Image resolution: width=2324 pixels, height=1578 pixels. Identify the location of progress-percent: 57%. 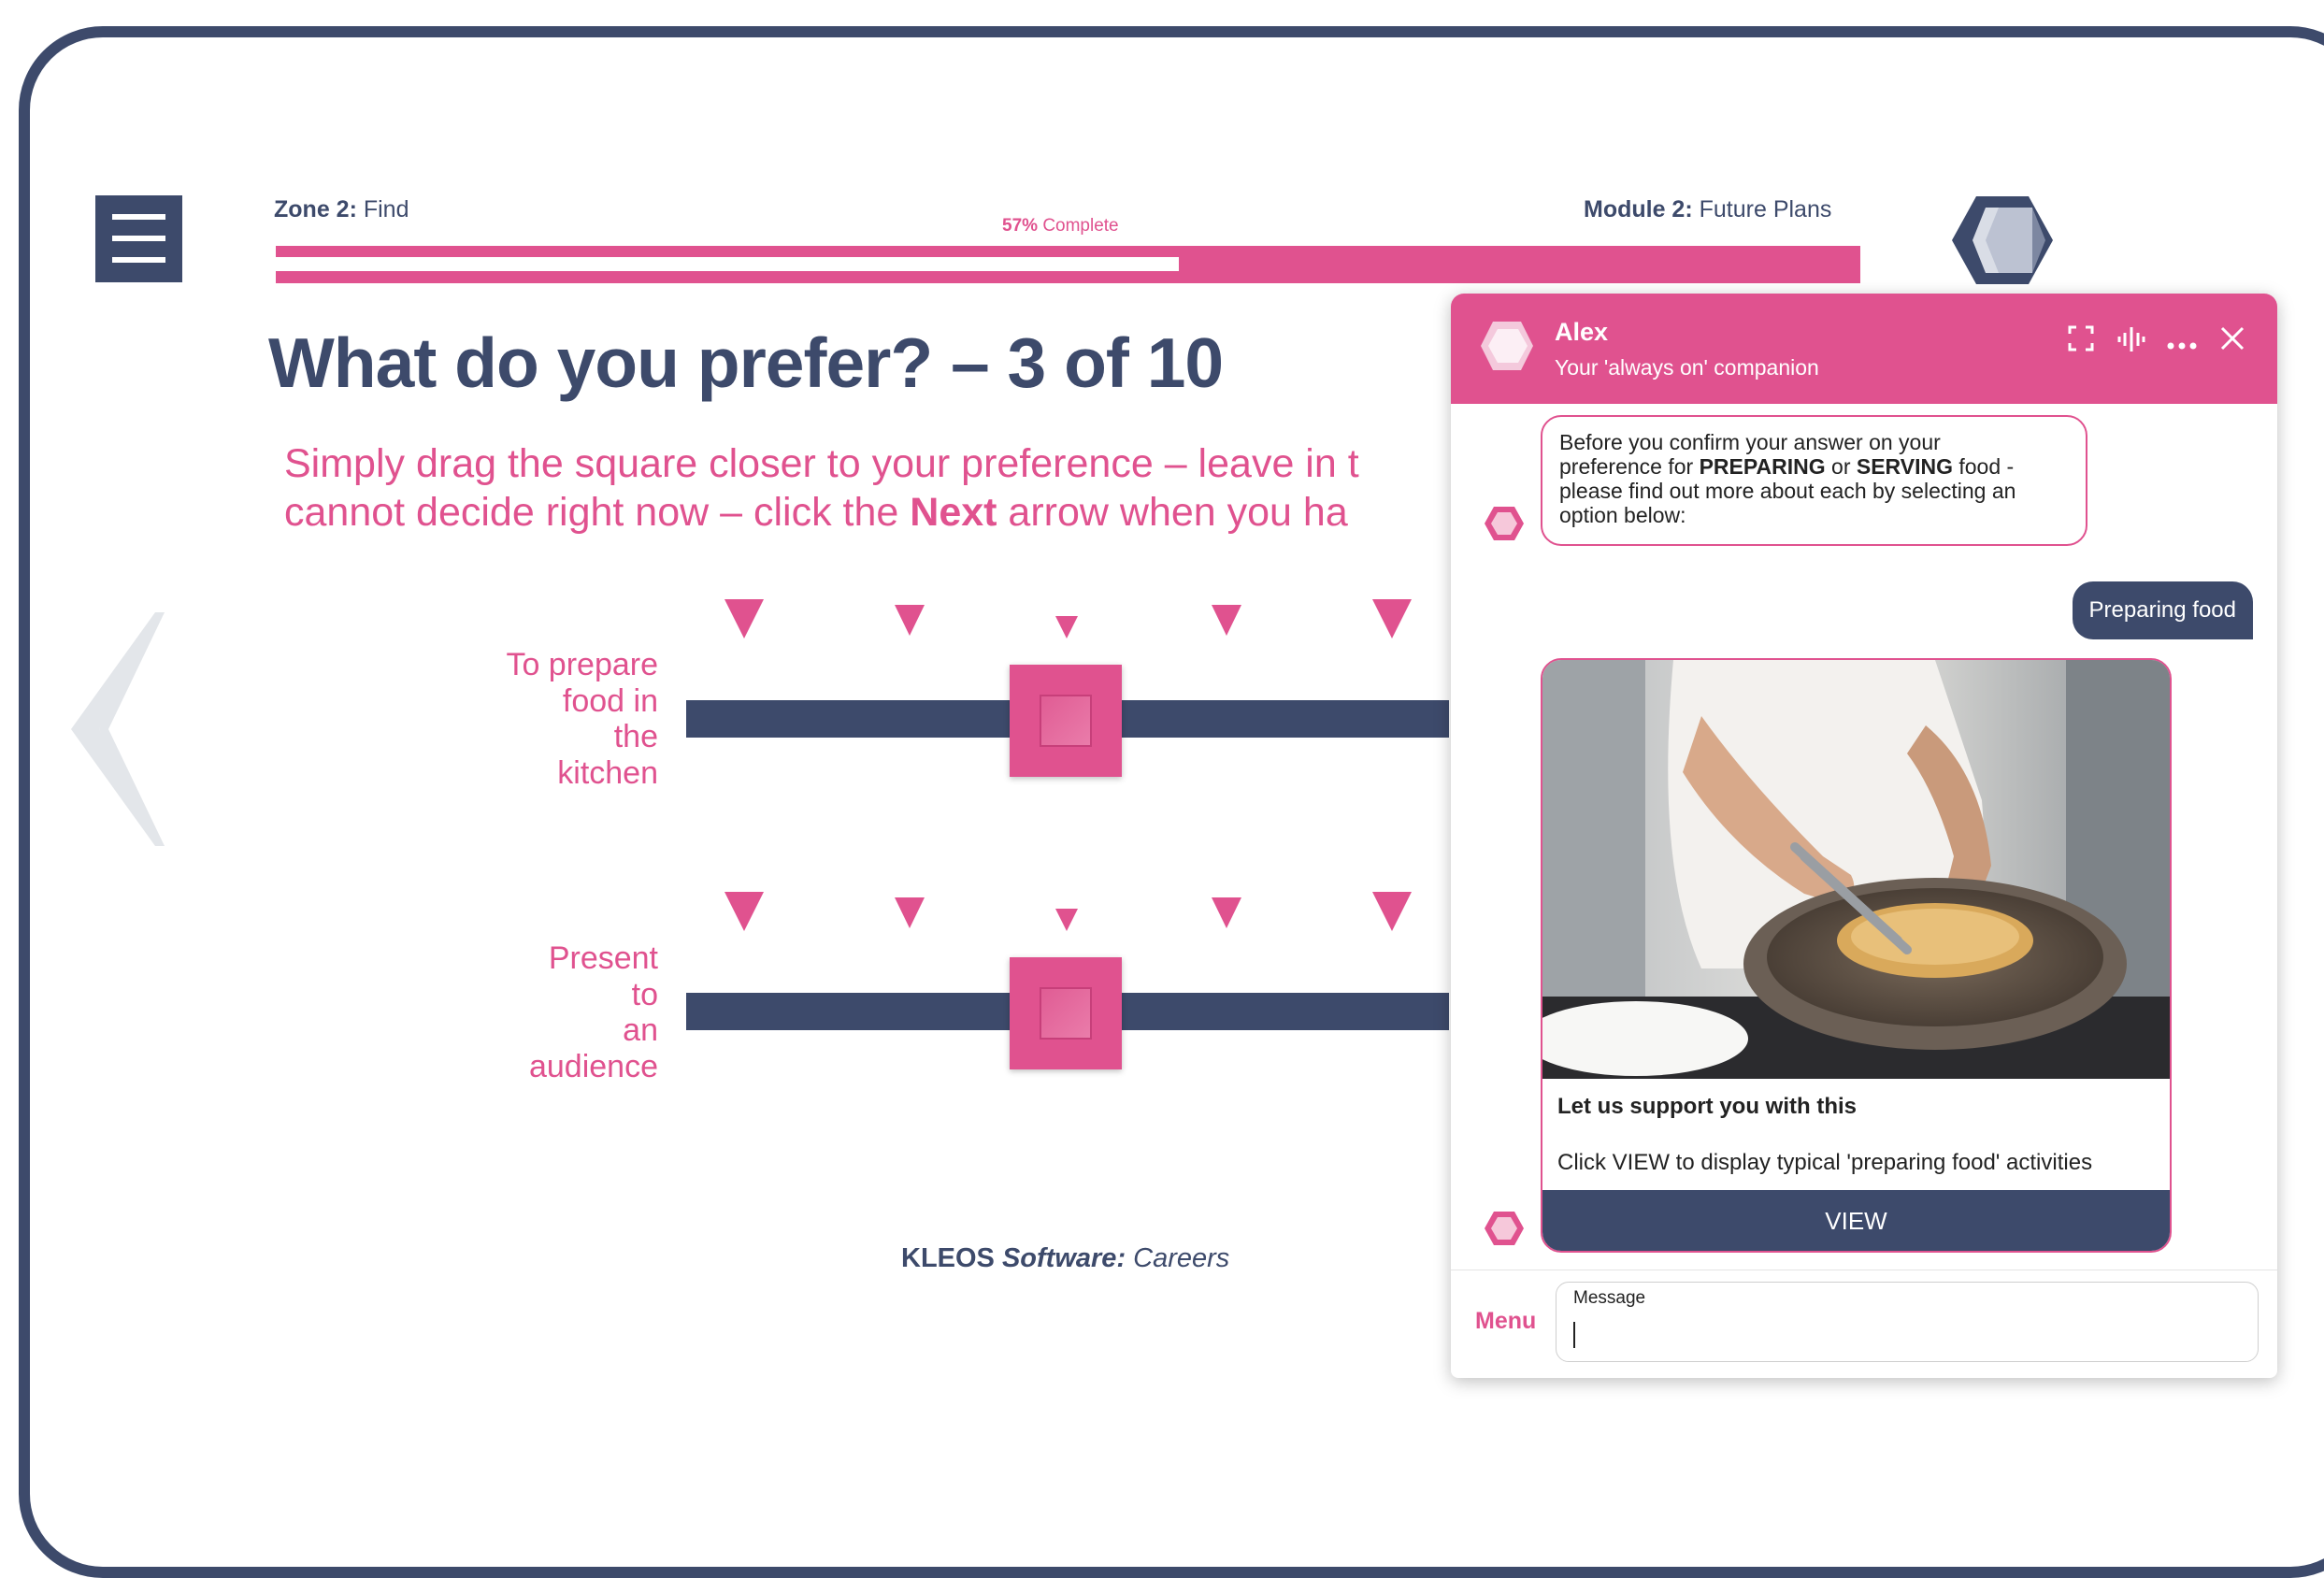
(1021, 226).